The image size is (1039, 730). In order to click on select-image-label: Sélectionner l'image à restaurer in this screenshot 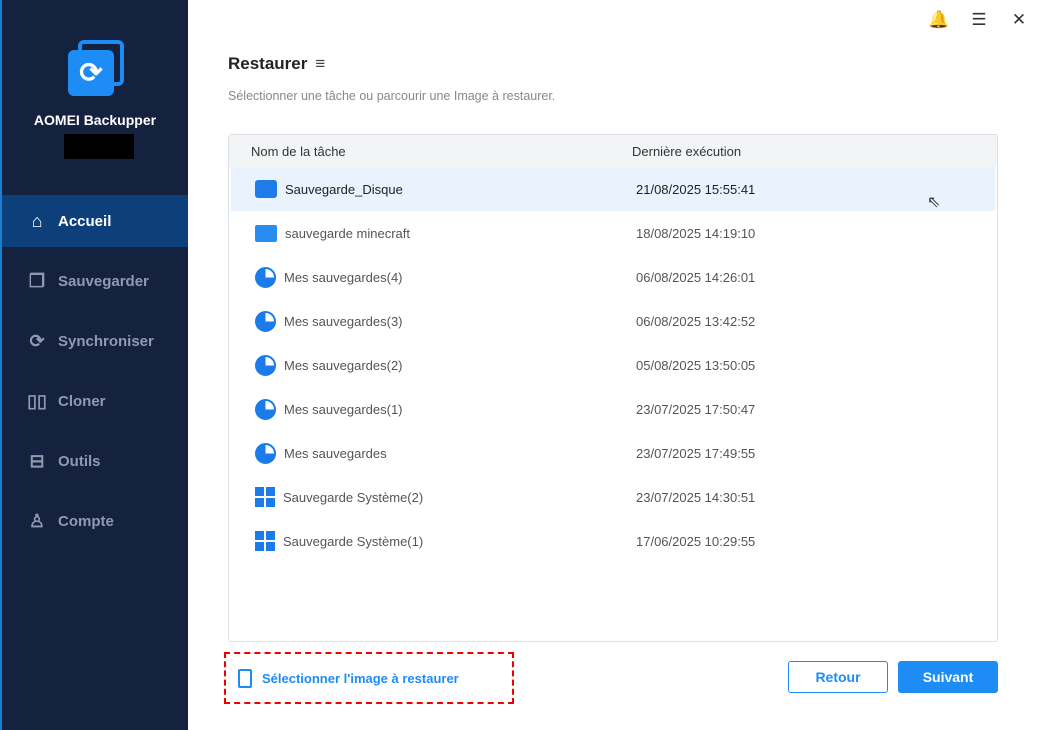, I will do `click(360, 678)`.